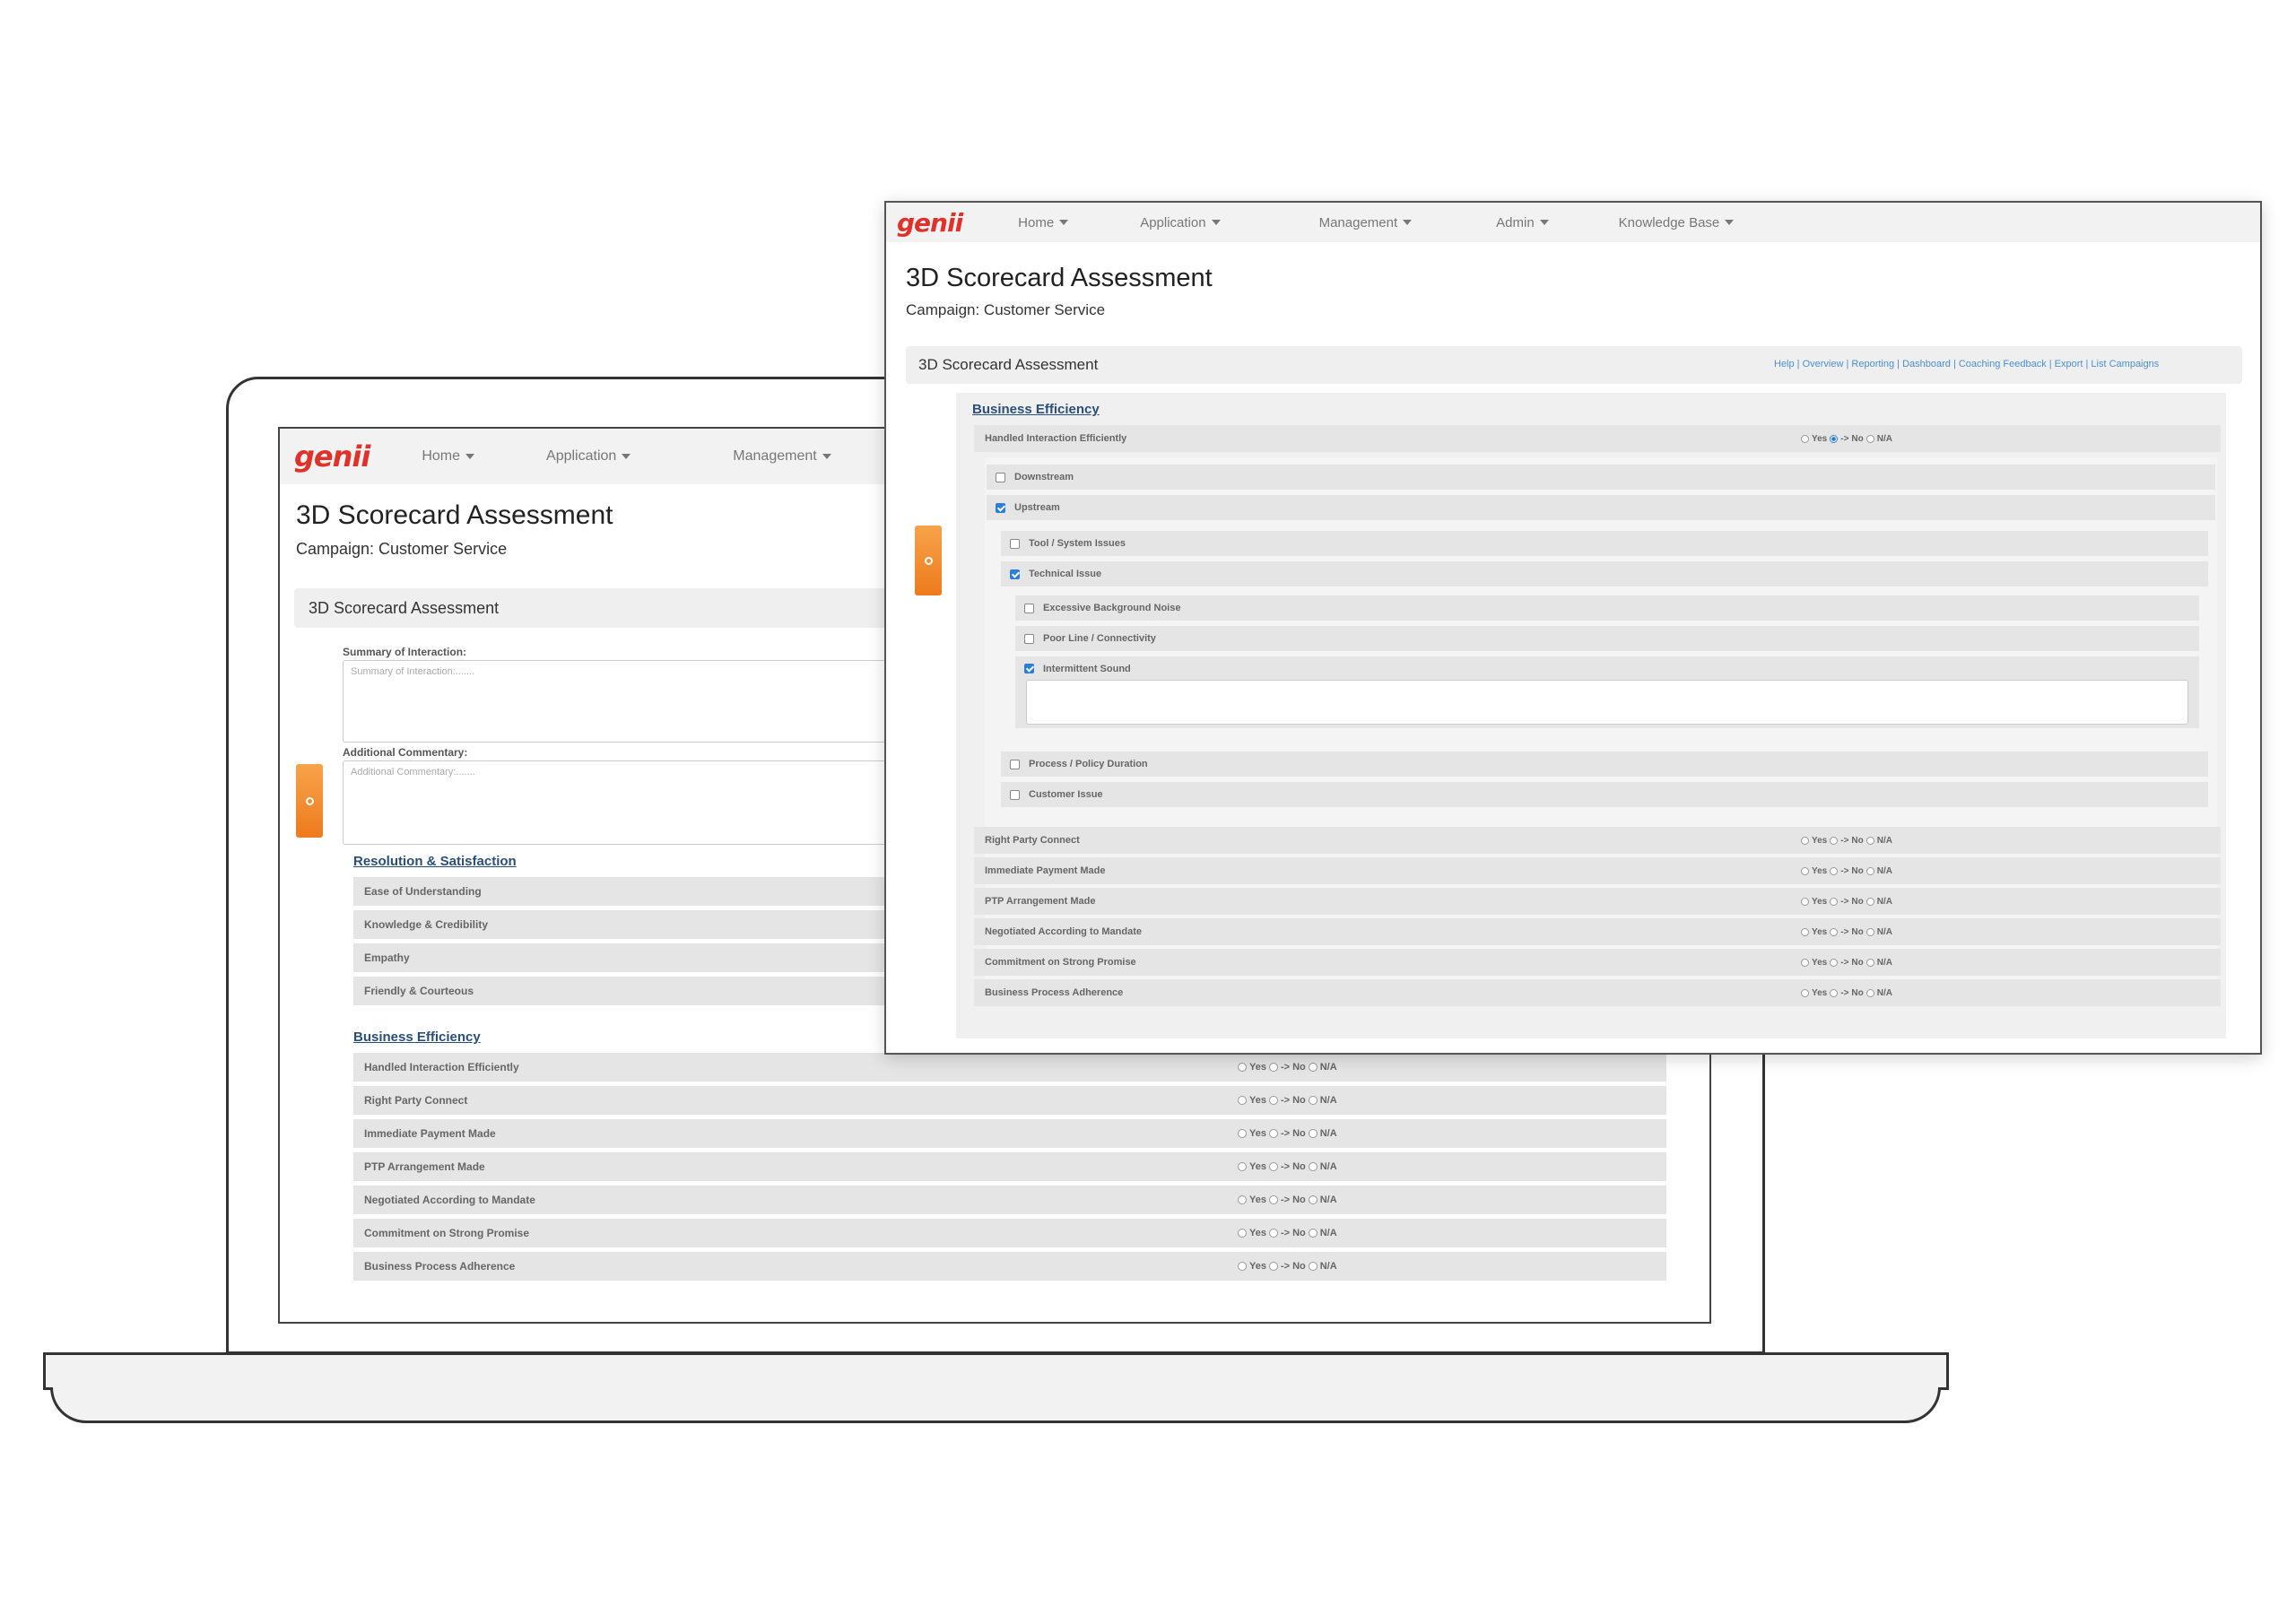 The height and width of the screenshot is (1616, 2296). I want to click on laptop-row-business-2: Immediate Payment Made, so click(1009, 1133).